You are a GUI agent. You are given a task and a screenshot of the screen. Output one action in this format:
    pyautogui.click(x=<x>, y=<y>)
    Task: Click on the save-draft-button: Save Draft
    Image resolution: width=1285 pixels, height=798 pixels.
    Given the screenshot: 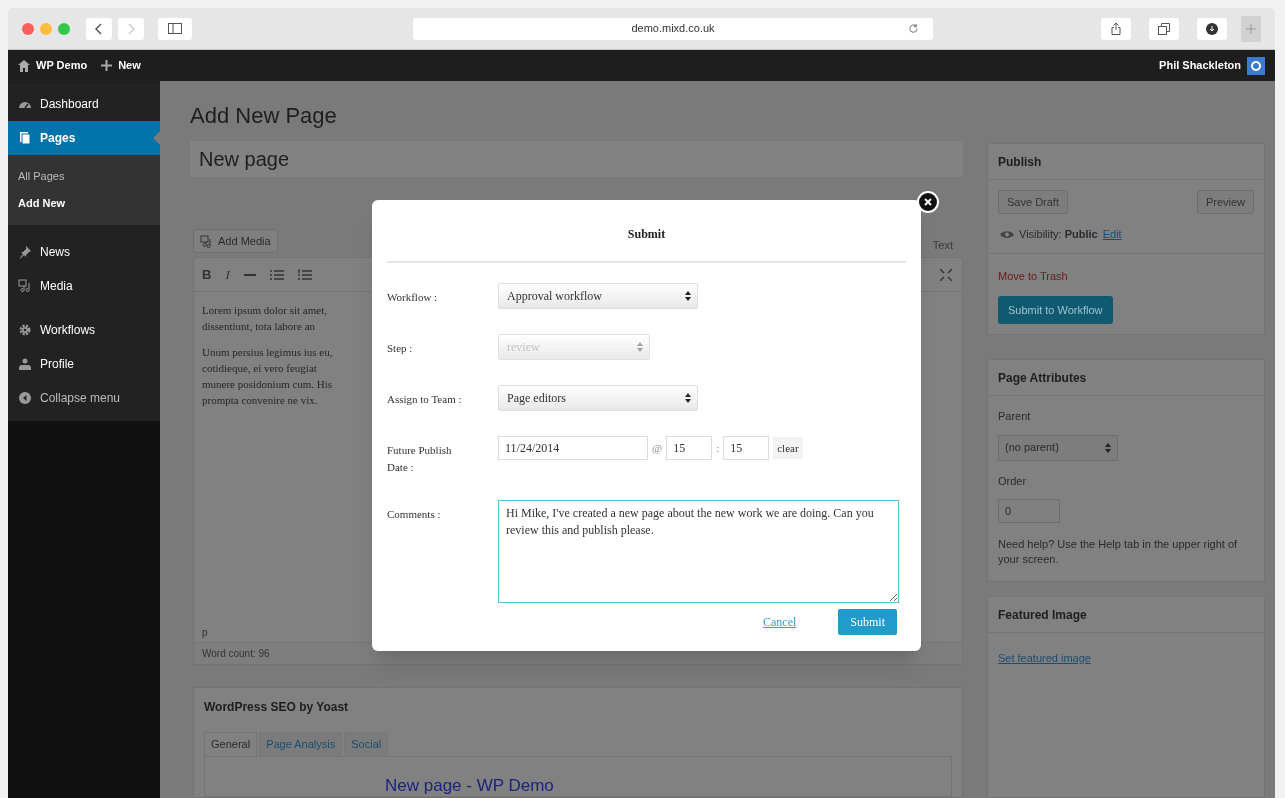 What is the action you would take?
    pyautogui.click(x=1033, y=202)
    